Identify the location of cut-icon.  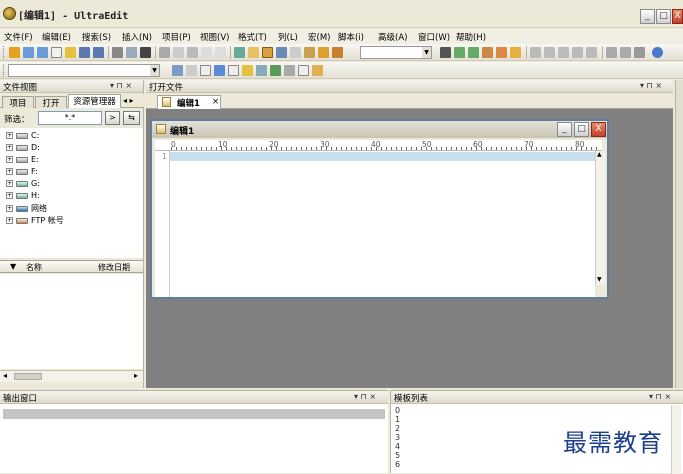
(164, 52).